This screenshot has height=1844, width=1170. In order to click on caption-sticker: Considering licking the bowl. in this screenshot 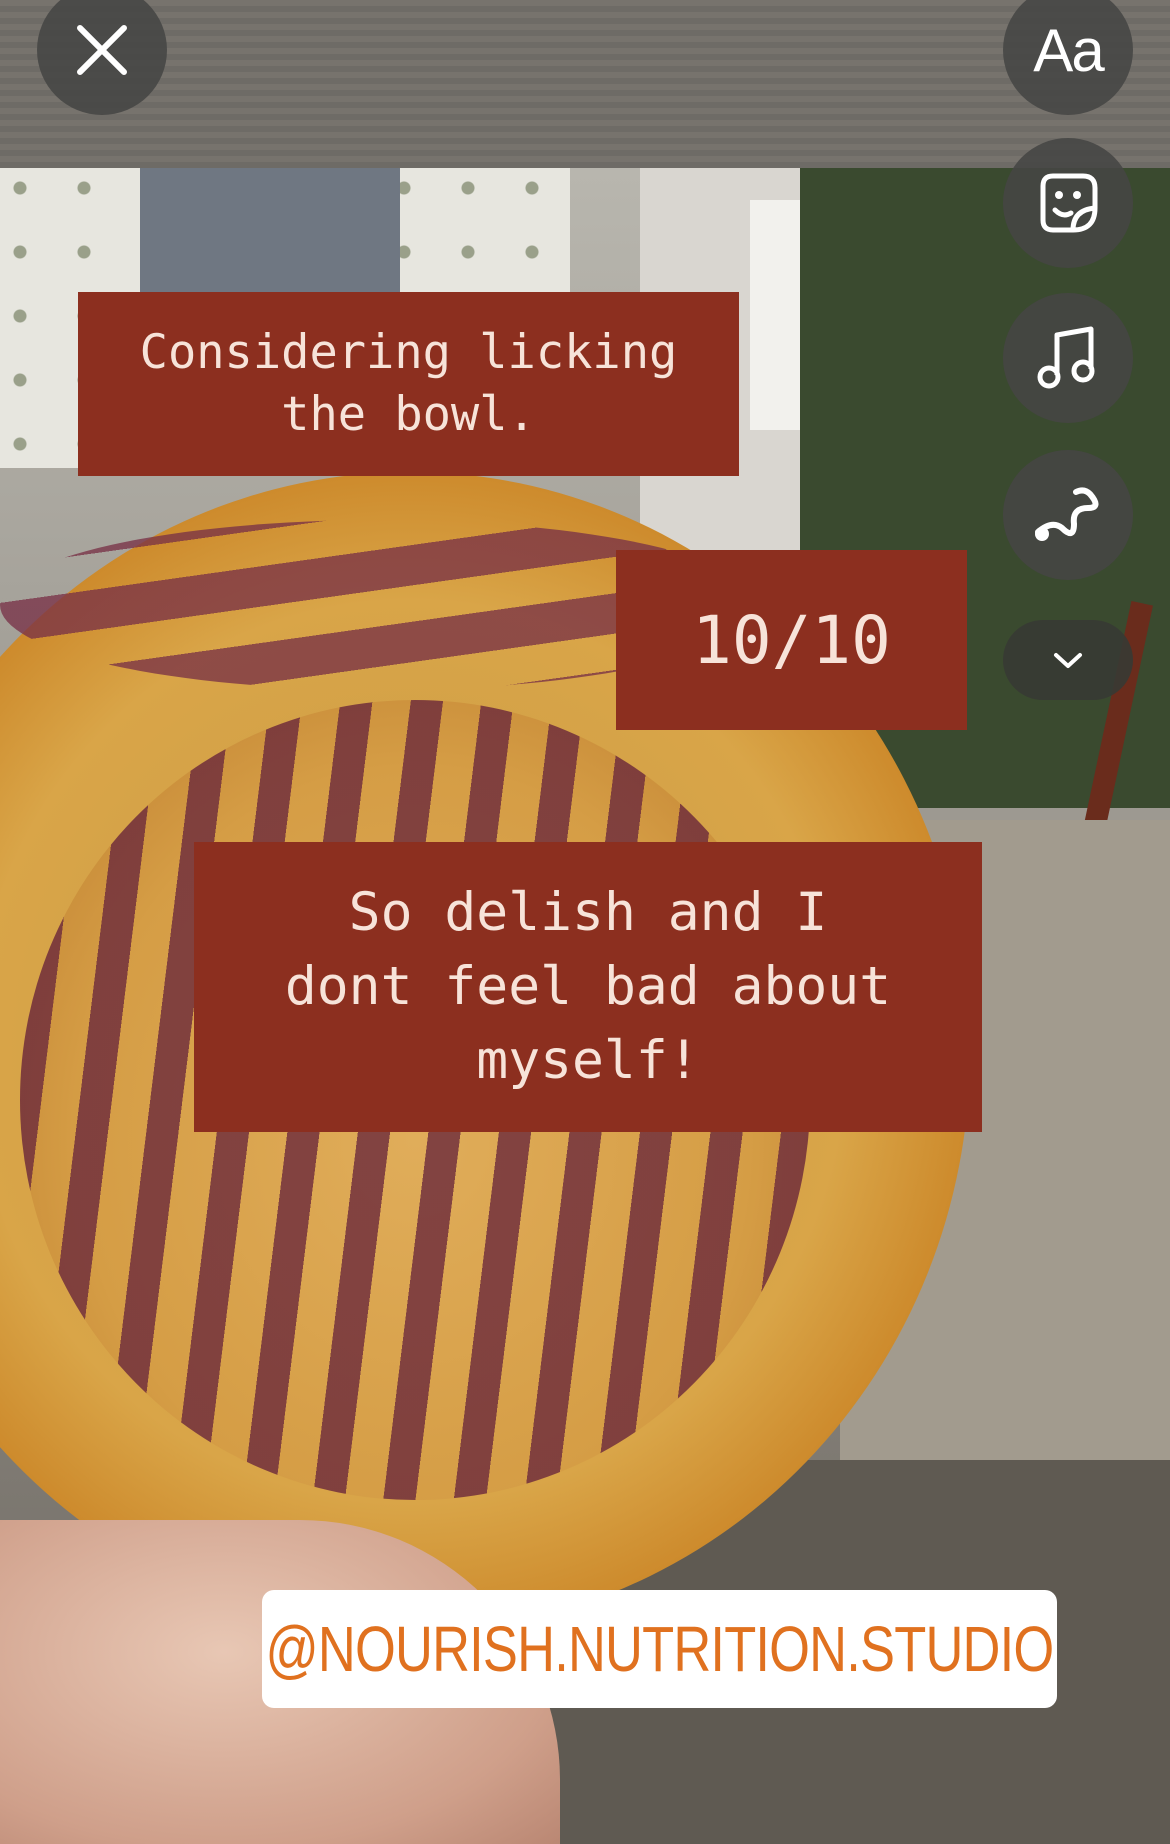, I will do `click(408, 384)`.